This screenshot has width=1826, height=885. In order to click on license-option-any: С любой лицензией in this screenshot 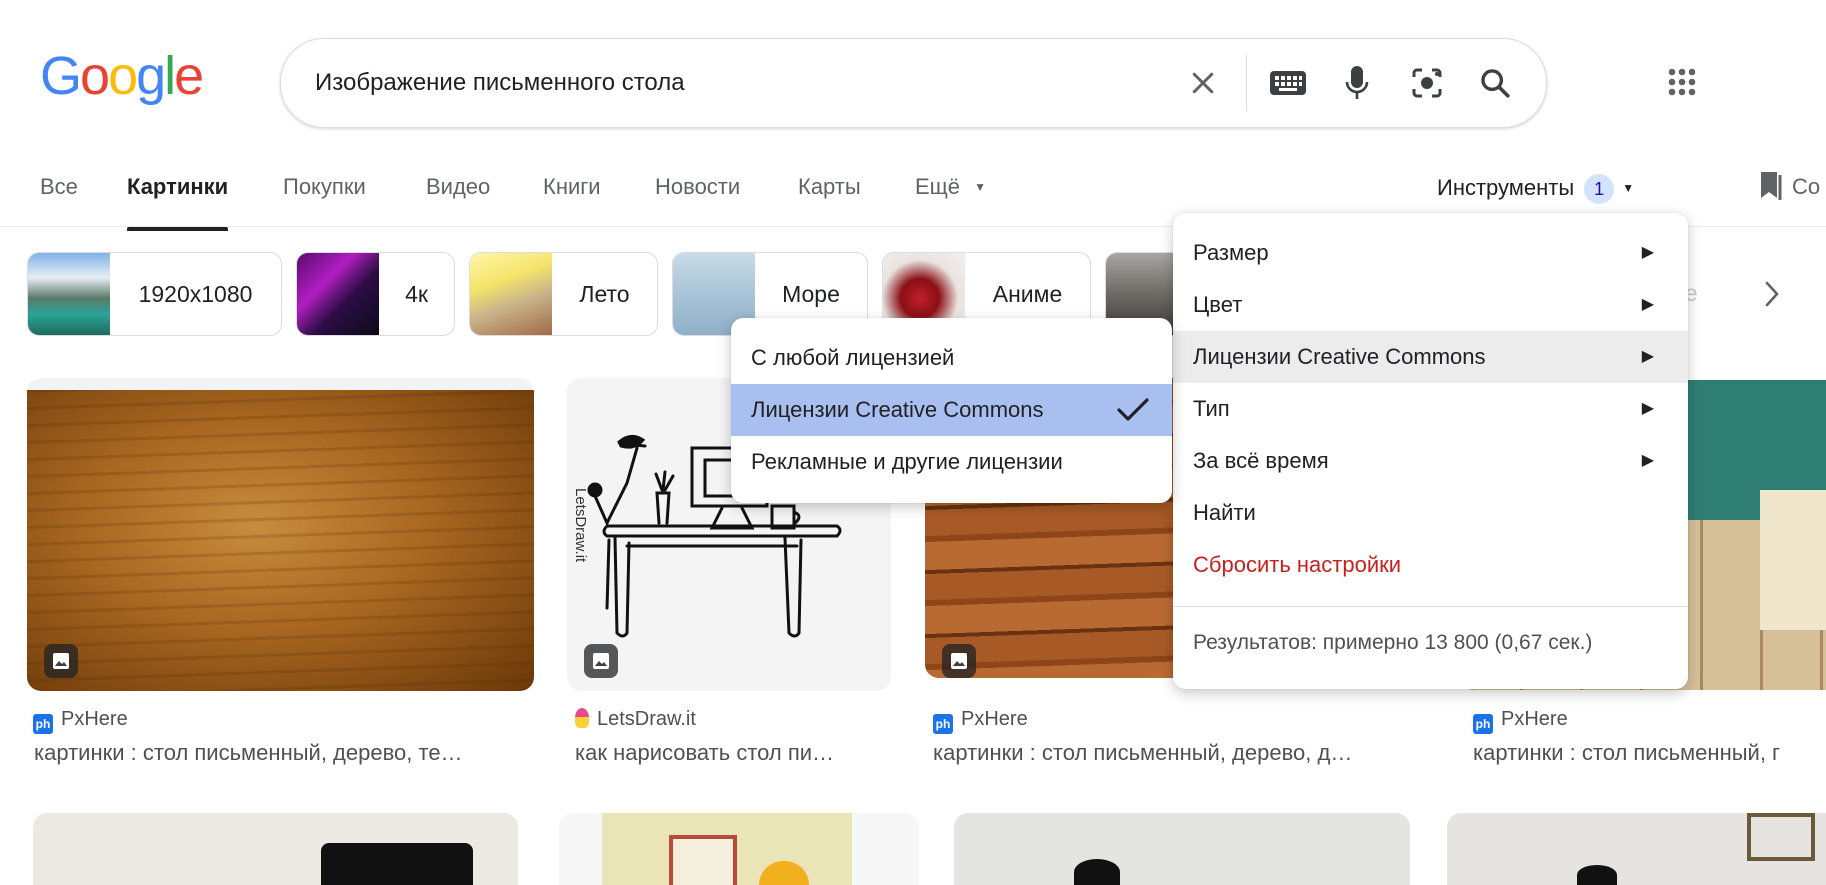, I will do `click(951, 358)`.